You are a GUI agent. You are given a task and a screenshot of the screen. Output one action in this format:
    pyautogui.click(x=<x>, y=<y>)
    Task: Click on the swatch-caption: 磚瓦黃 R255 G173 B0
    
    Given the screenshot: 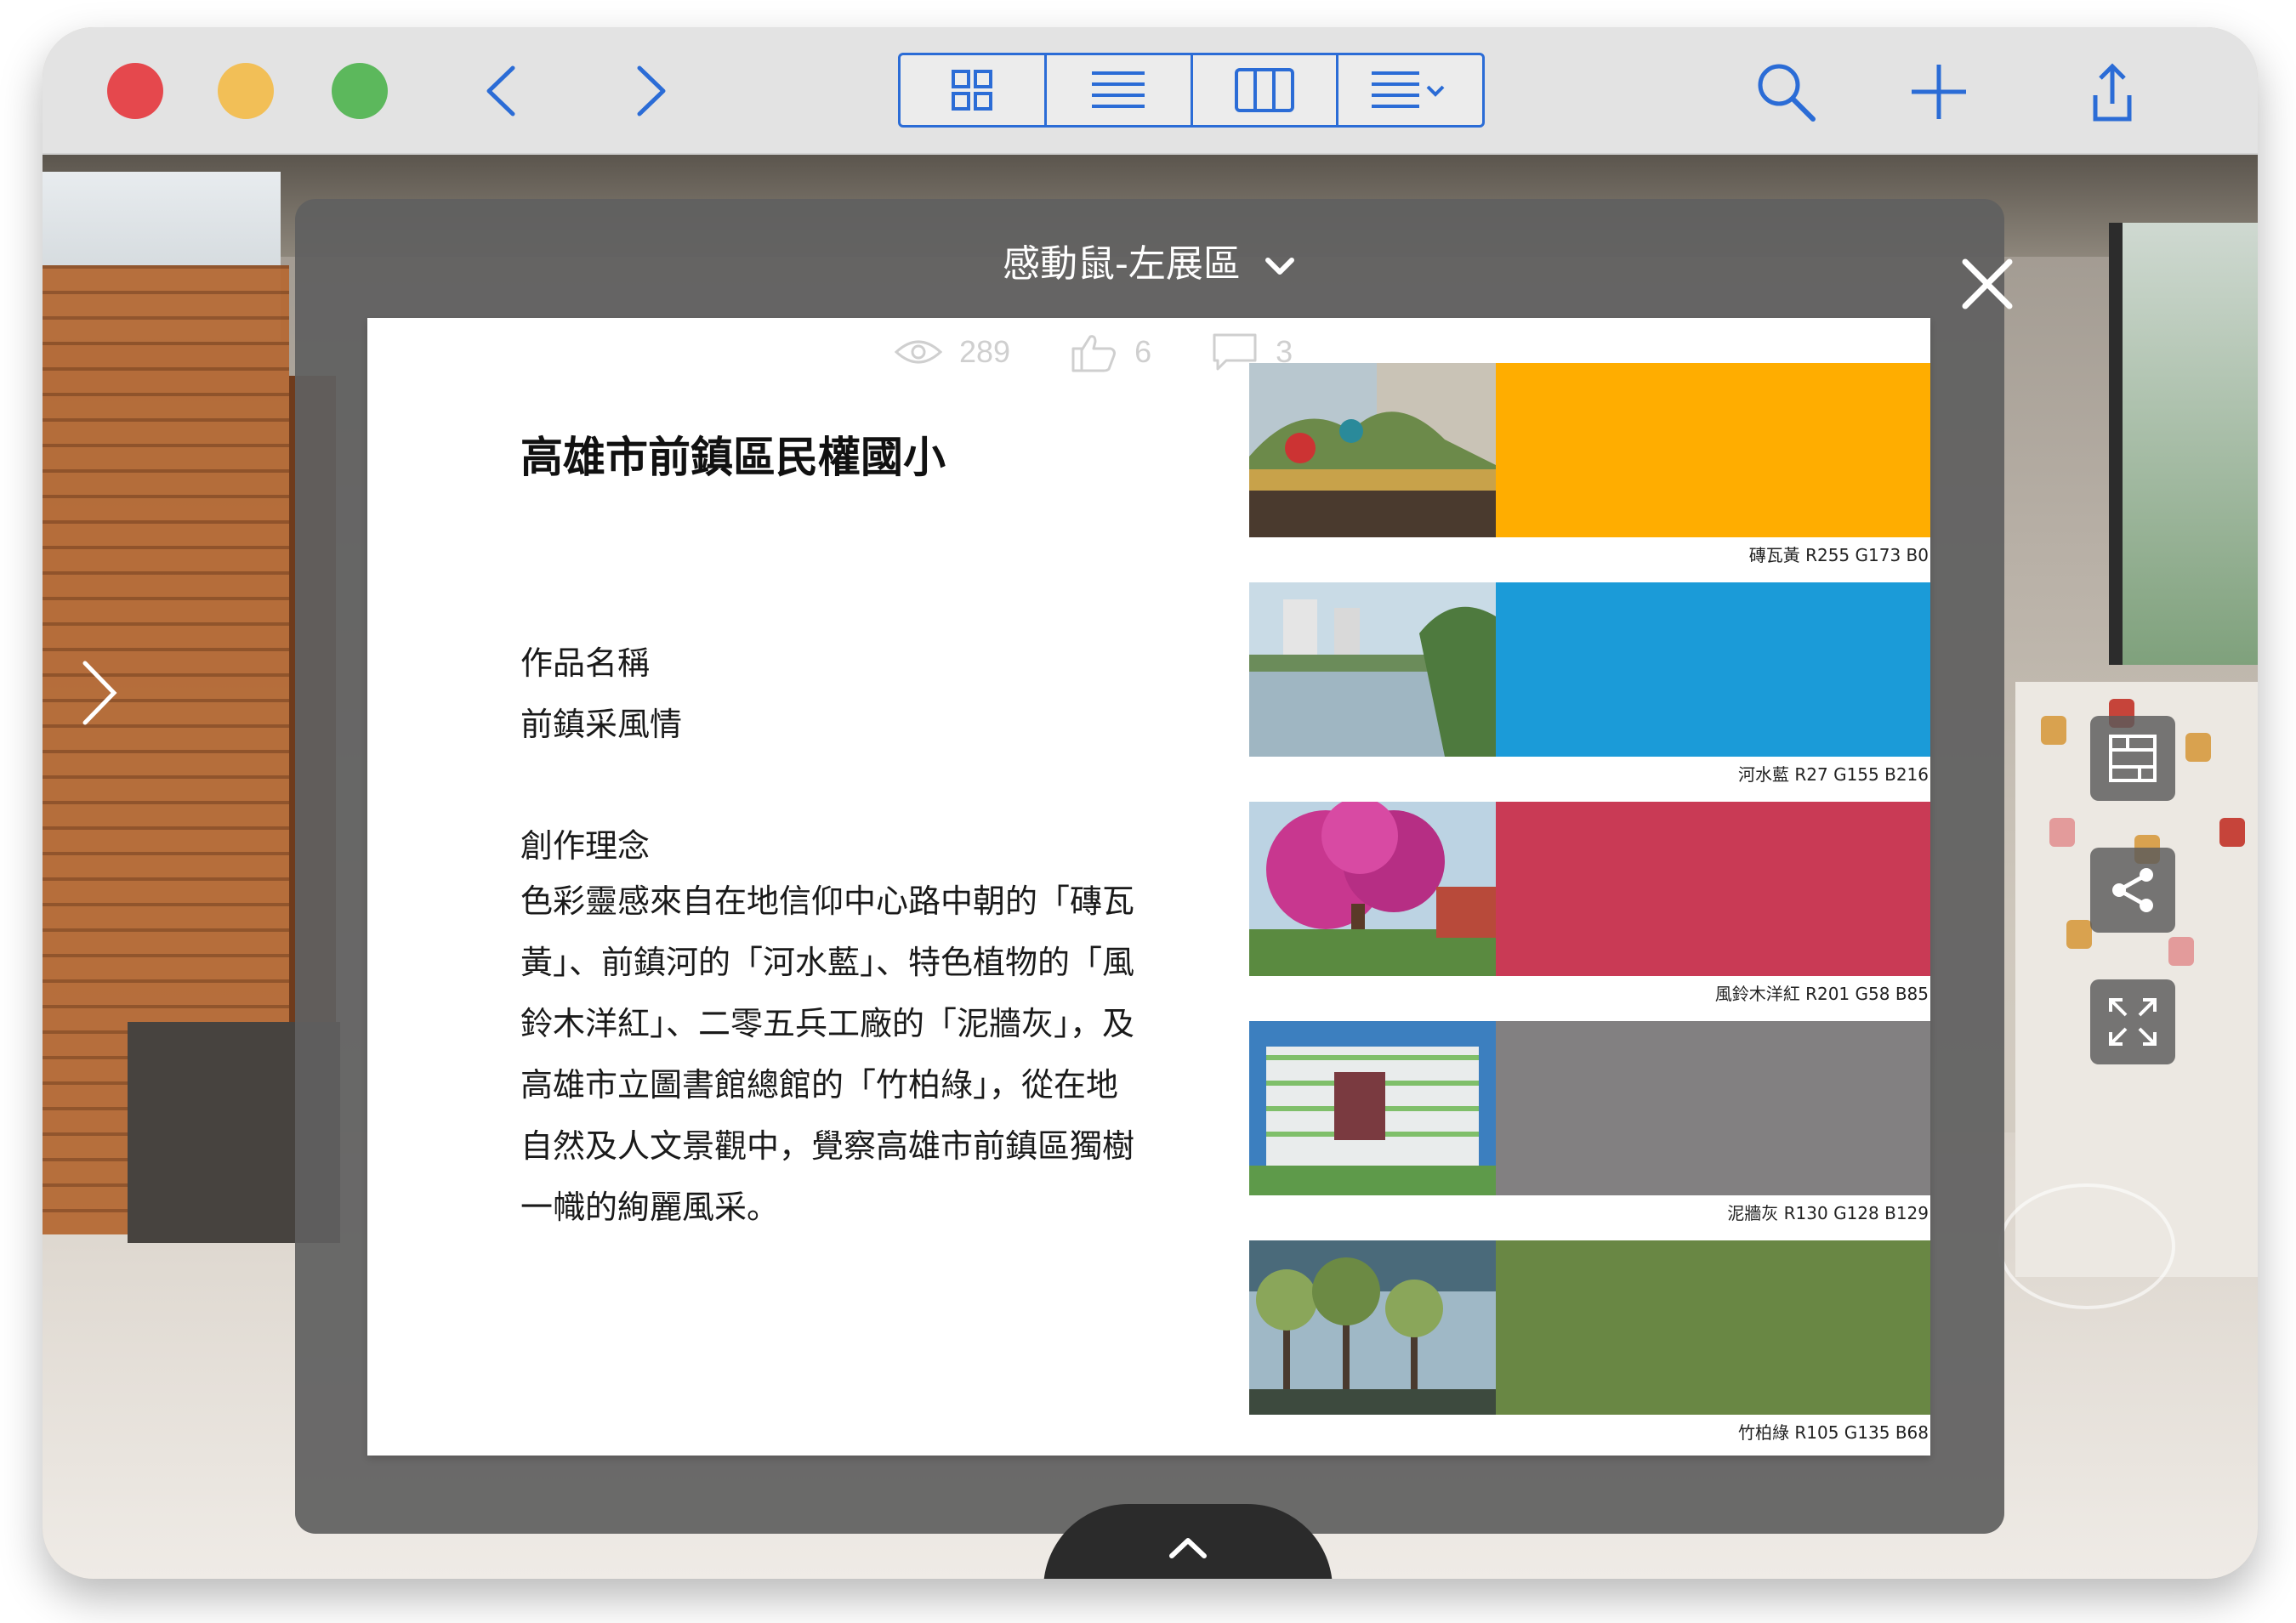 What is the action you would take?
    pyautogui.click(x=1838, y=555)
    